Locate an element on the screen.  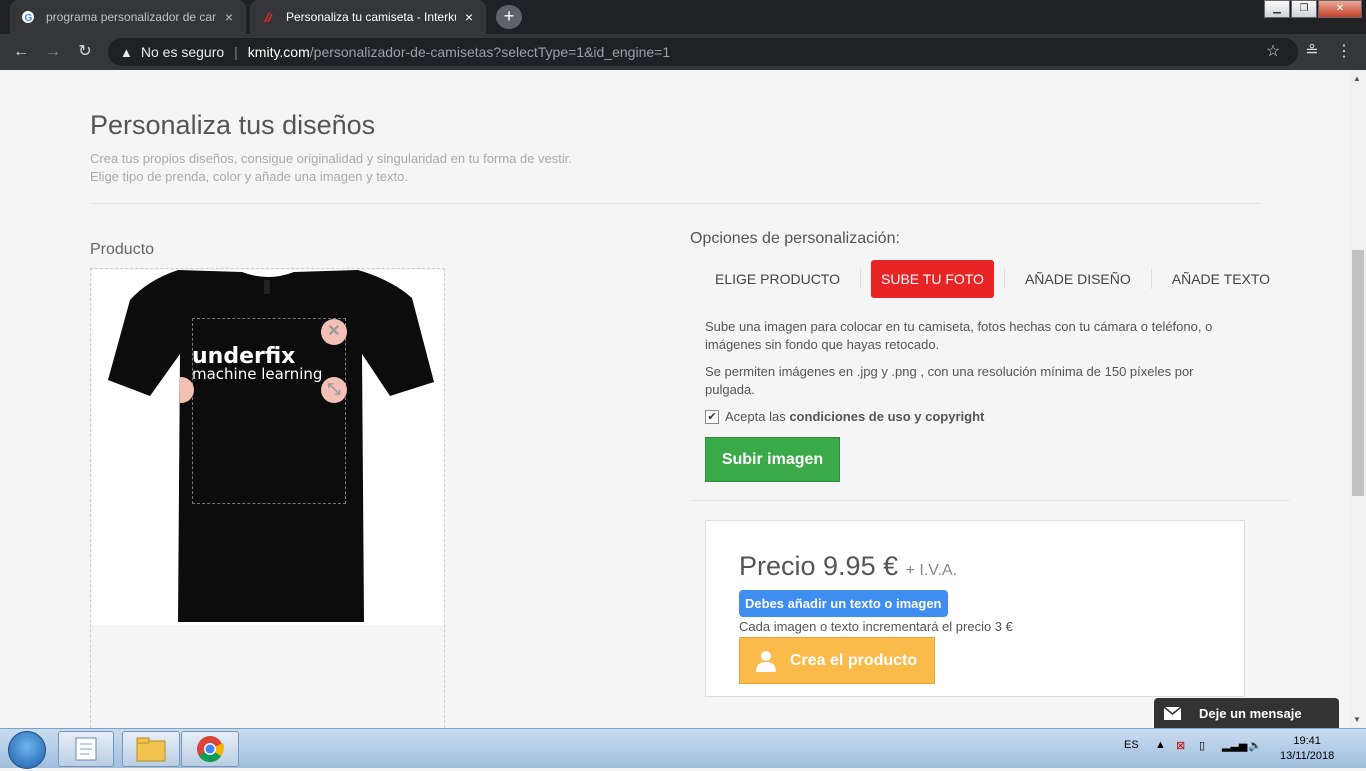
tab-anade-diseno: AÑADE DISEÑO is located at coordinates (1078, 279).